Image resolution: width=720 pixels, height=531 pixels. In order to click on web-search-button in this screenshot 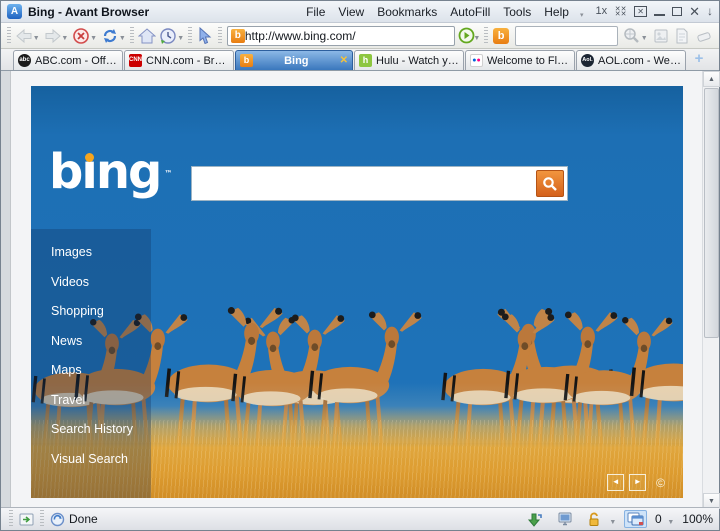, I will do `click(632, 36)`.